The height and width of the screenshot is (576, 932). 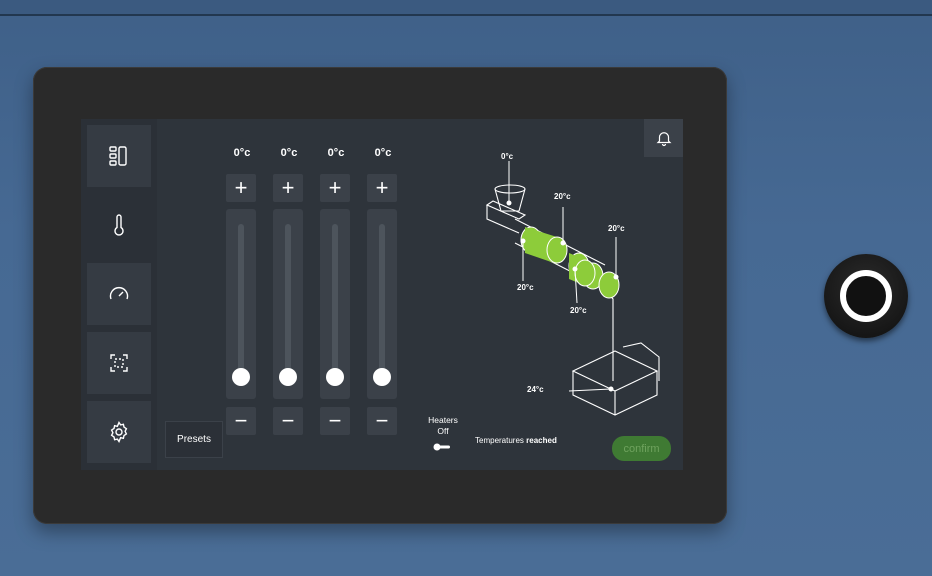 I want to click on status-message: Temperatures reached, so click(x=516, y=440).